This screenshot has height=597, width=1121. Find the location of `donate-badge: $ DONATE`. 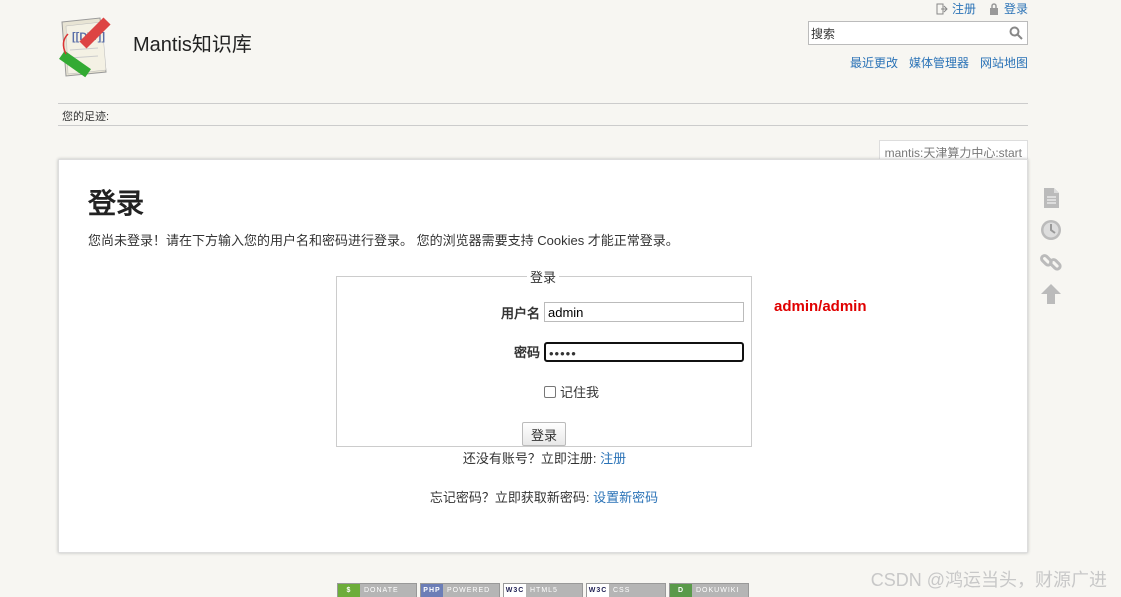

donate-badge: $ DONATE is located at coordinates (377, 590).